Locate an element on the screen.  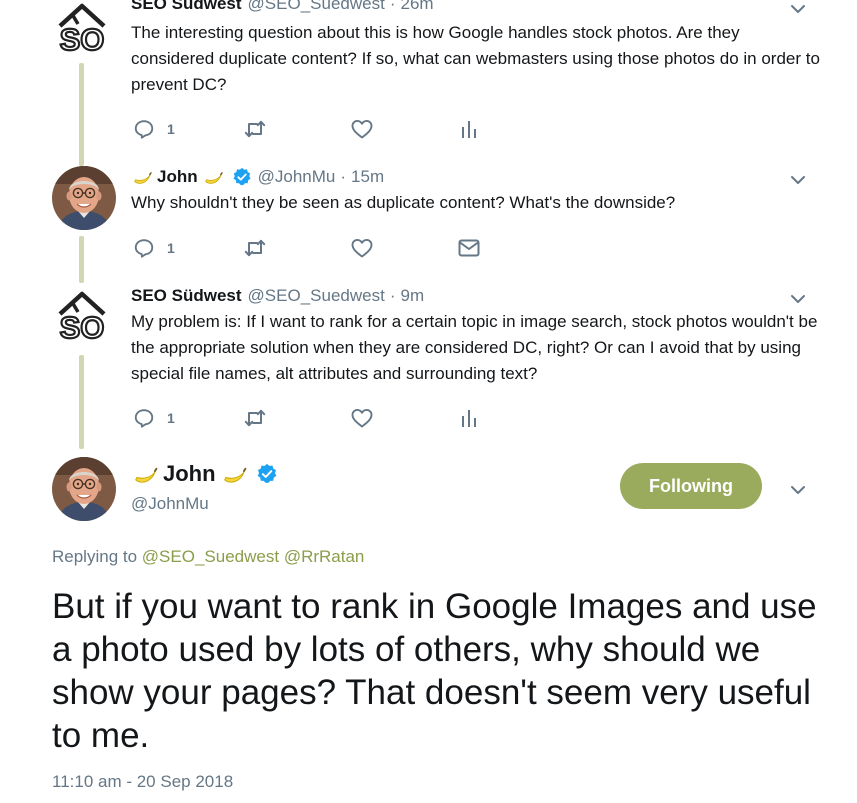
tweet-time: 15m is located at coordinates (367, 177).